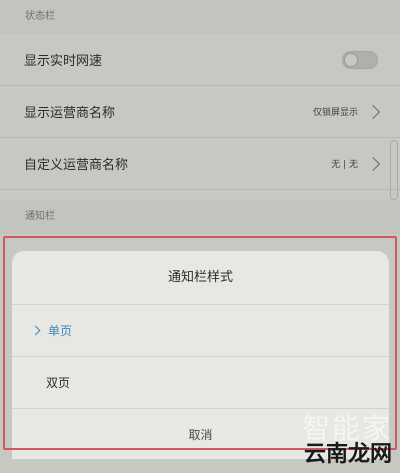 Image resolution: width=400 pixels, height=473 pixels. Describe the element at coordinates (394, 170) in the screenshot. I see `scrollbar` at that location.